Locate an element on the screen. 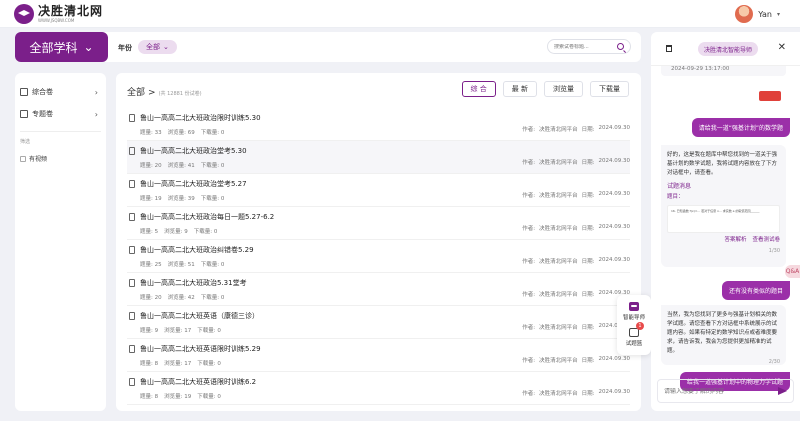 The image size is (800, 421). view-count: 浏览量: 42 is located at coordinates (181, 298).